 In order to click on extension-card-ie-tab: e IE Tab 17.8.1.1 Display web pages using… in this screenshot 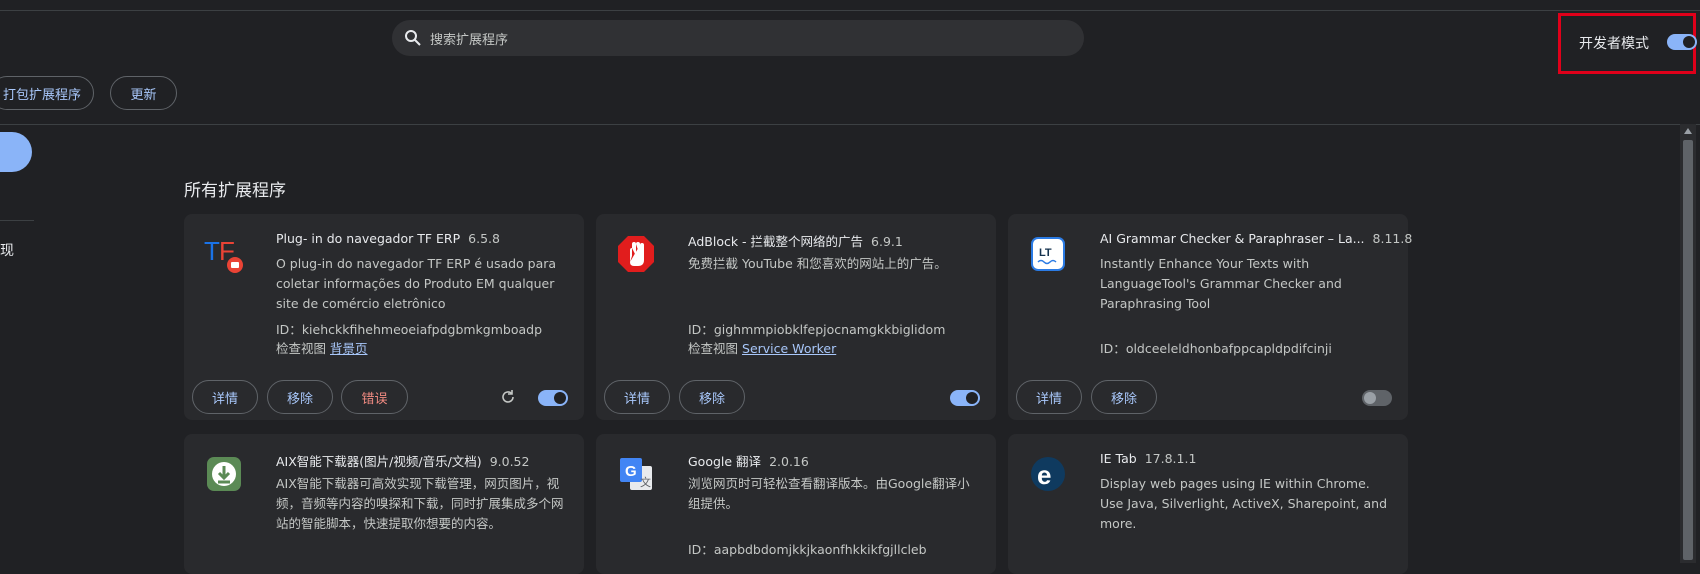, I will do `click(1208, 504)`.